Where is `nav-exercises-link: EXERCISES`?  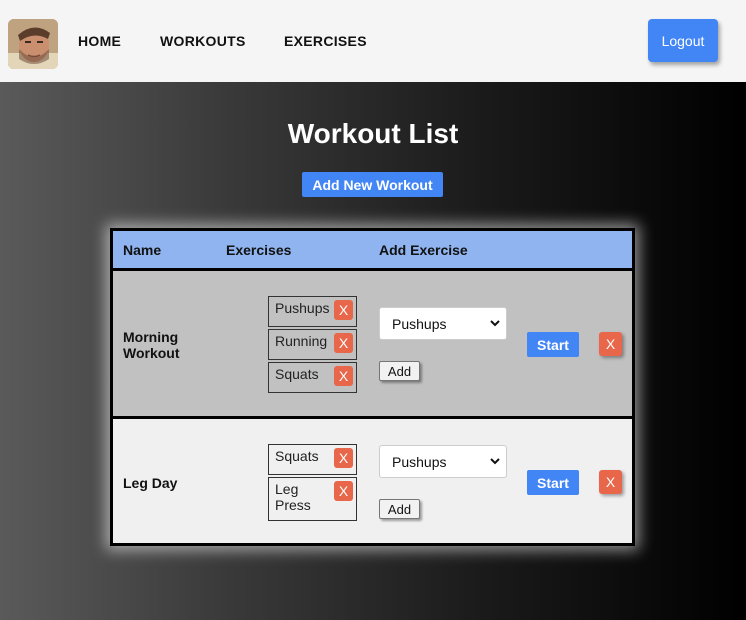
nav-exercises-link: EXERCISES is located at coordinates (325, 41).